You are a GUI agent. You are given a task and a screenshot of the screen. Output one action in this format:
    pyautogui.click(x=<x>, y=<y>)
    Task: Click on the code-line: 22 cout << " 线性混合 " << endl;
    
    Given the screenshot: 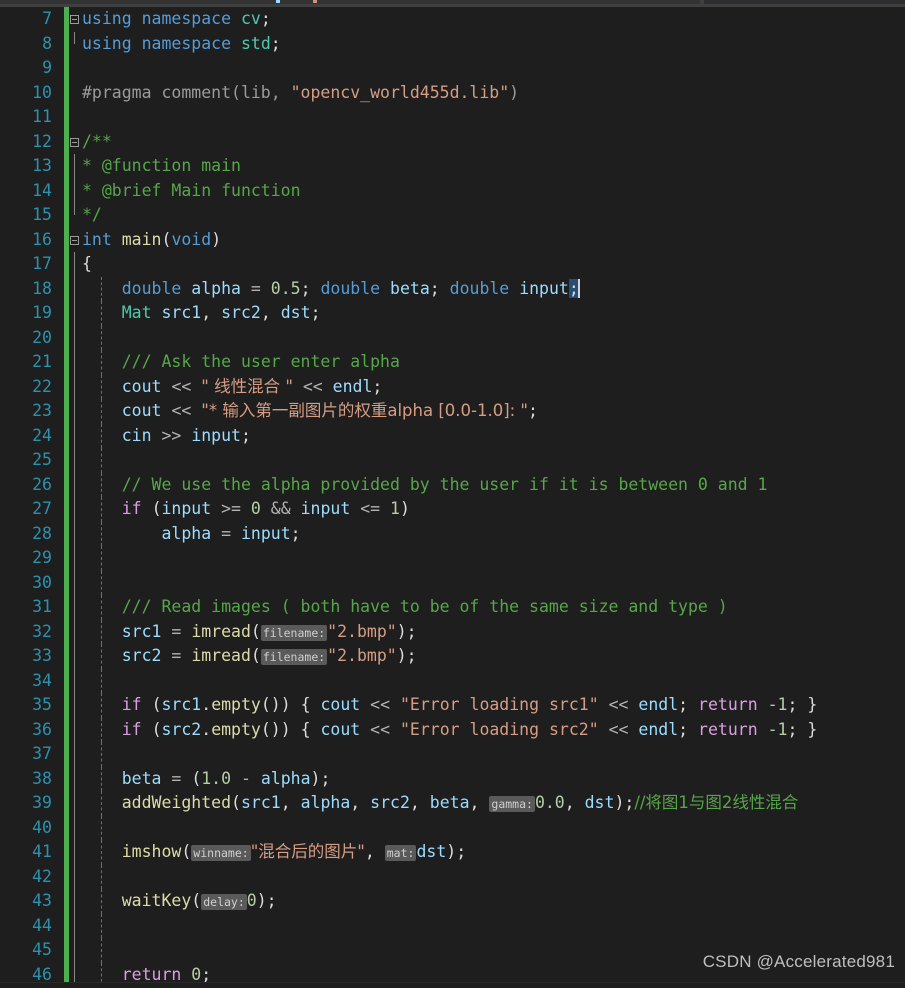 What is the action you would take?
    pyautogui.click(x=452, y=386)
    